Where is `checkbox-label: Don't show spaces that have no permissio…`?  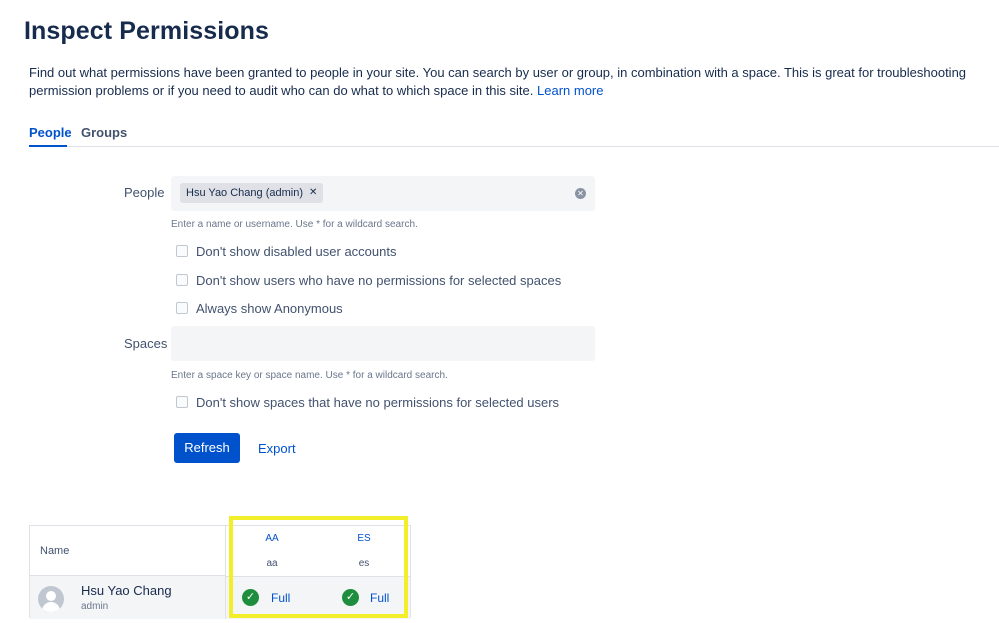
checkbox-label: Don't show spaces that have no permissio… is located at coordinates (378, 402).